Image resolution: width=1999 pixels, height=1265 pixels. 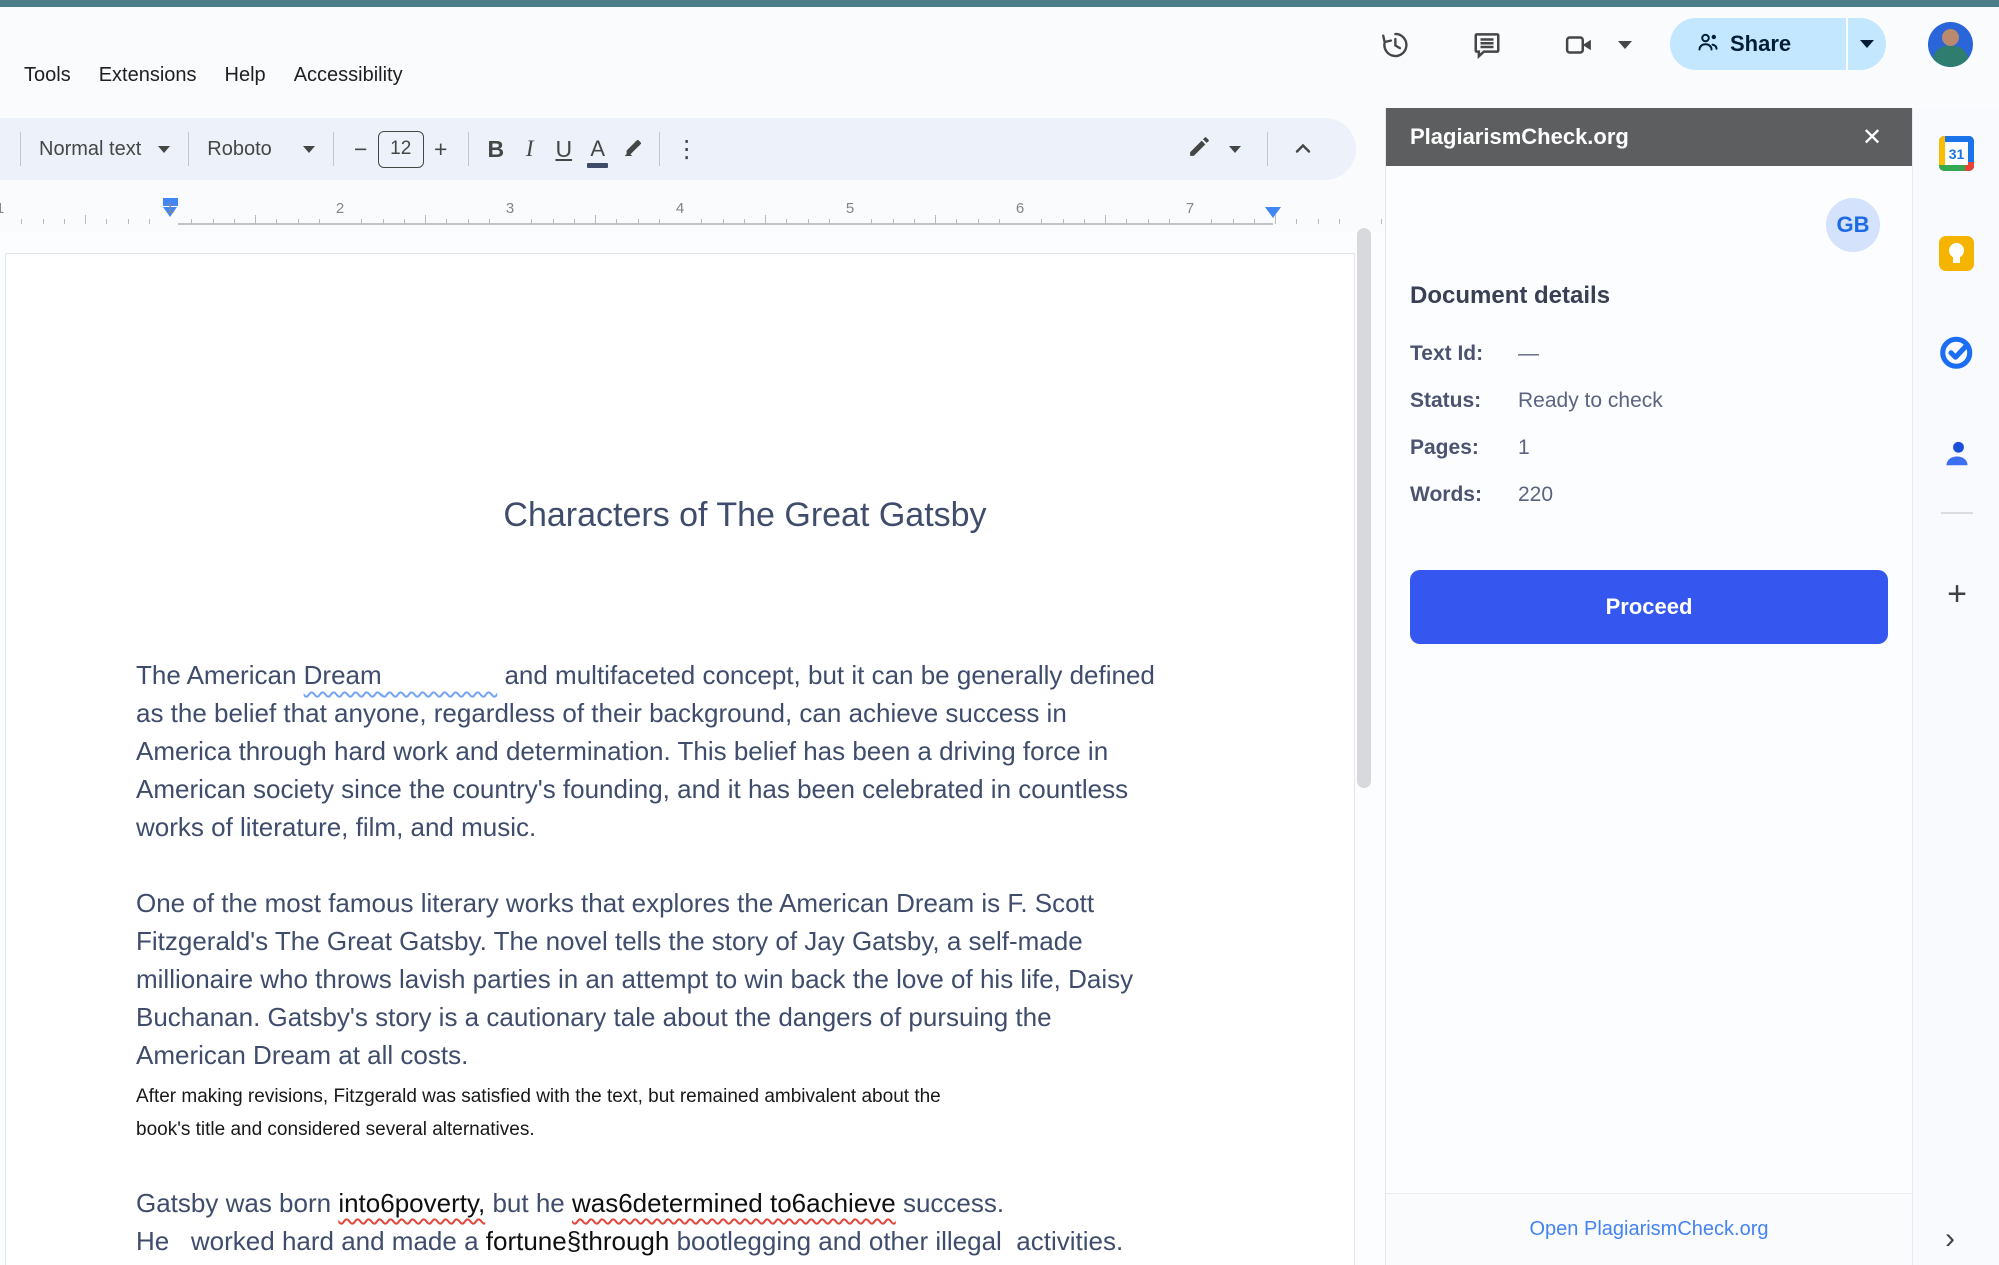 I want to click on text-run: but he, so click(x=528, y=1203).